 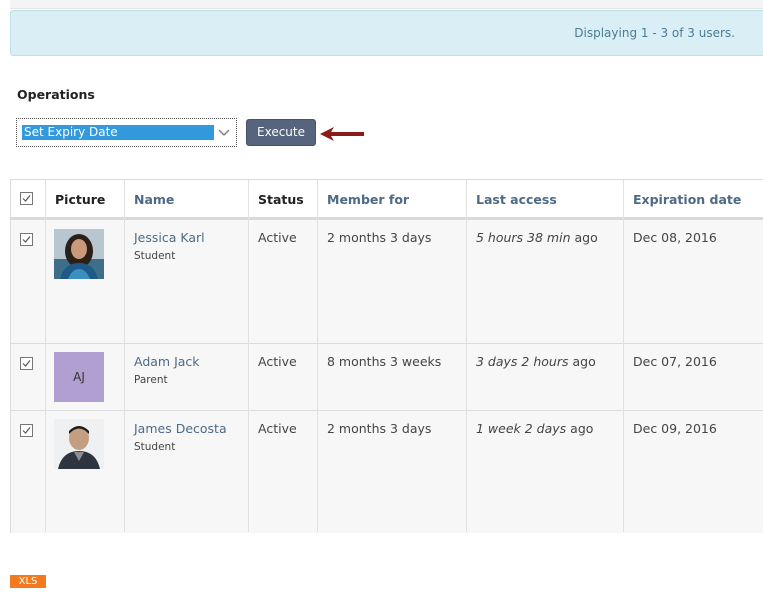 What do you see at coordinates (281, 132) in the screenshot?
I see `execute-button: Execute` at bounding box center [281, 132].